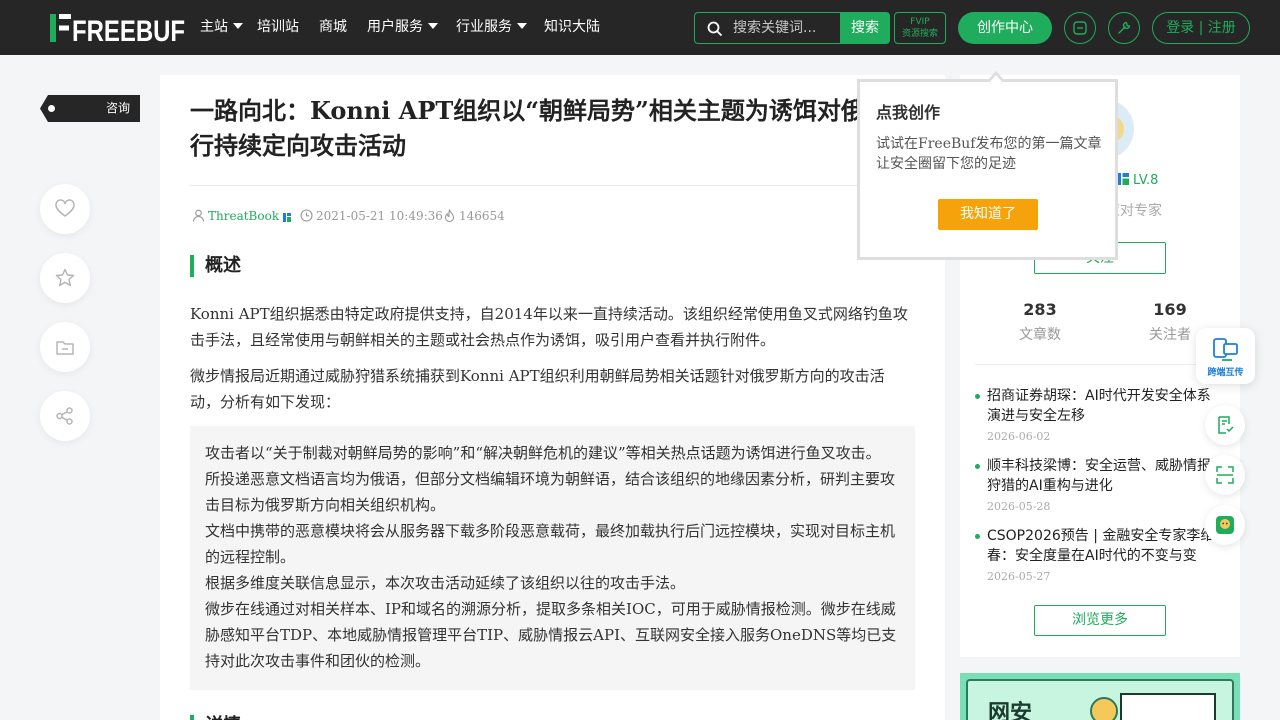  I want to click on fvip-label: FVIP, so click(920, 22).